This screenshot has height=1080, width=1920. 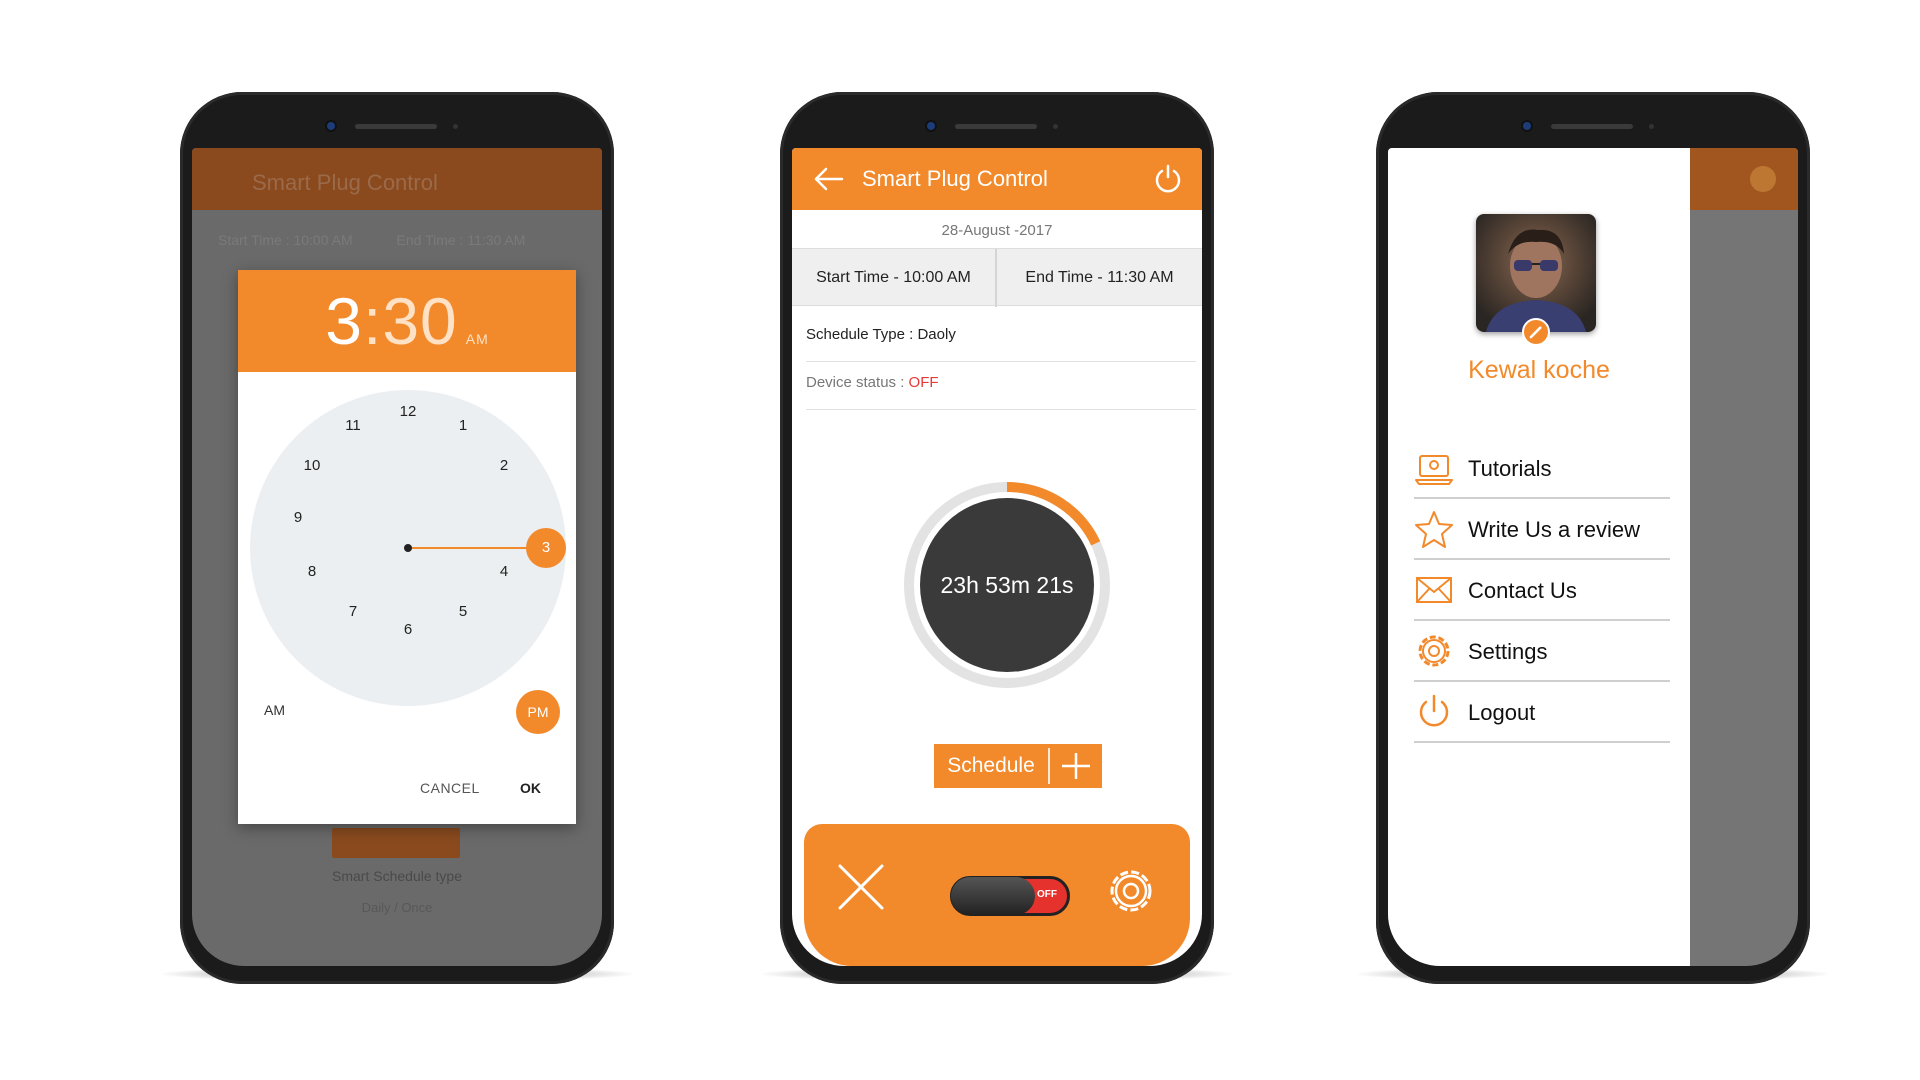 I want to click on dial-number-11: 11, so click(x=353, y=426).